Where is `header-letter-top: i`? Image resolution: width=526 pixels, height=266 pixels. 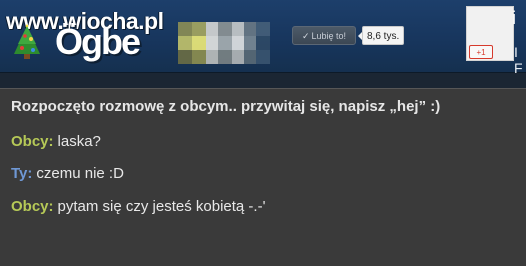
header-letter-top: i is located at coordinates (514, 18).